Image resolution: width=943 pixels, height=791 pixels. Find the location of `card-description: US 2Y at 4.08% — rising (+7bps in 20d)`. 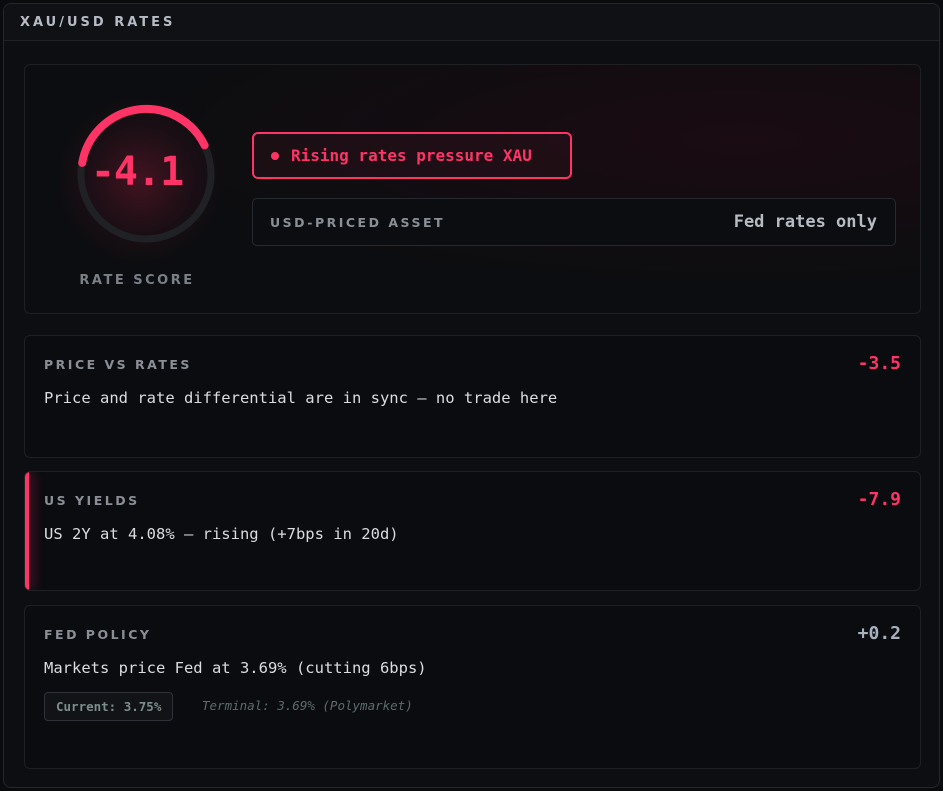

card-description: US 2Y at 4.08% — rising (+7bps in 20d) is located at coordinates (221, 534).